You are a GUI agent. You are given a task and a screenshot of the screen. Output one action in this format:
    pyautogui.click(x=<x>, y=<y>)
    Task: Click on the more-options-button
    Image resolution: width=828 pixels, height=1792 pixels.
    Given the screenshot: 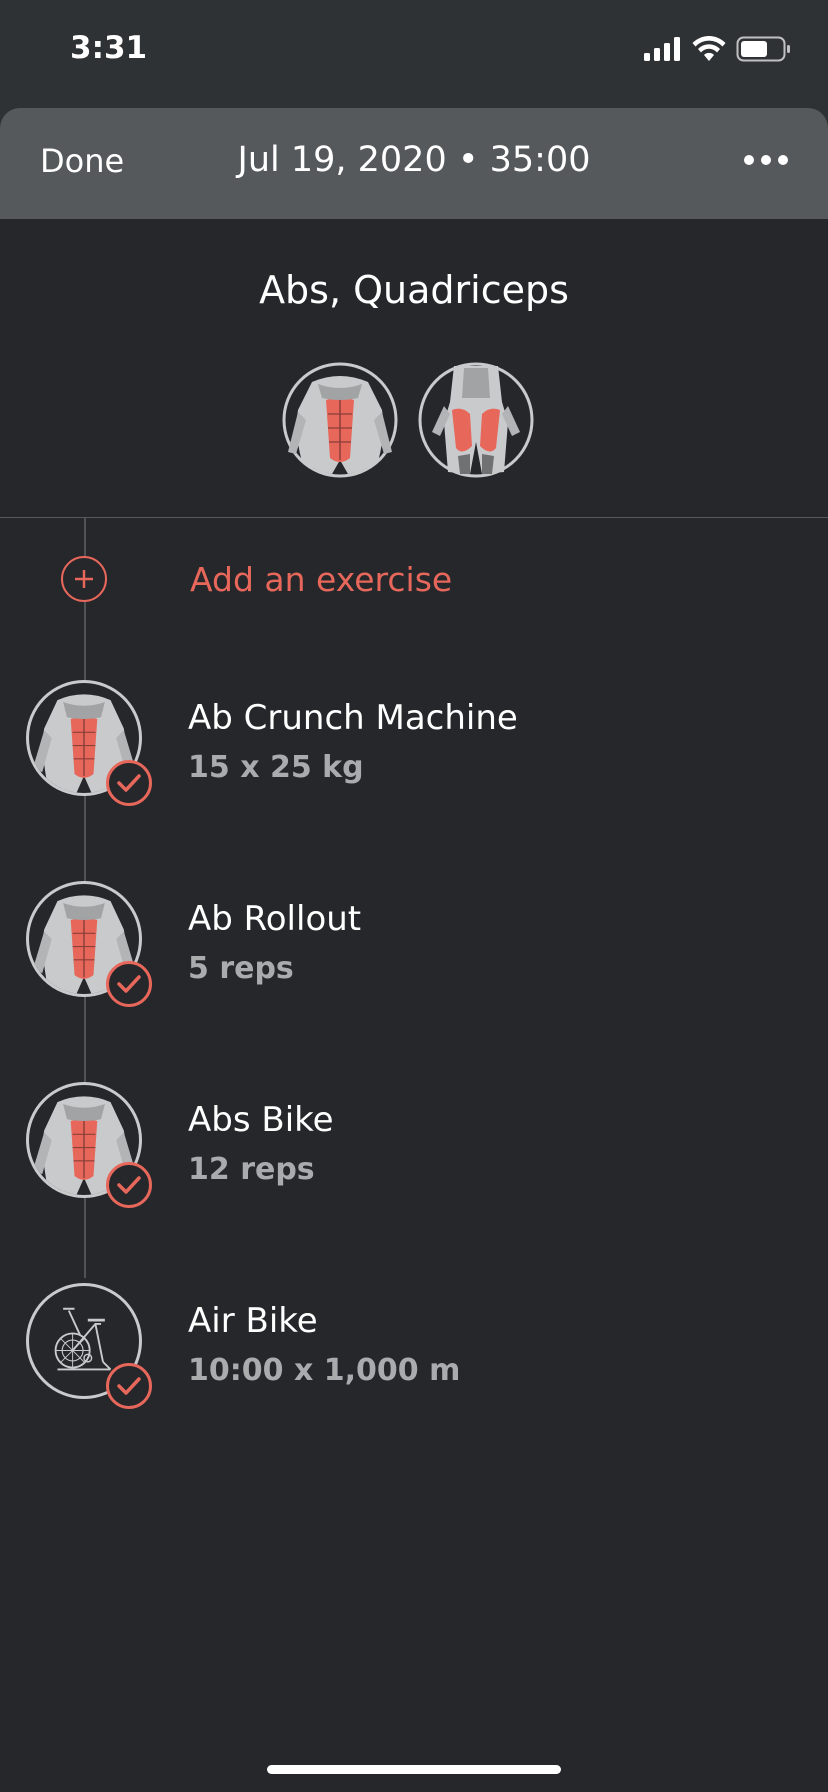 What is the action you would take?
    pyautogui.click(x=766, y=160)
    